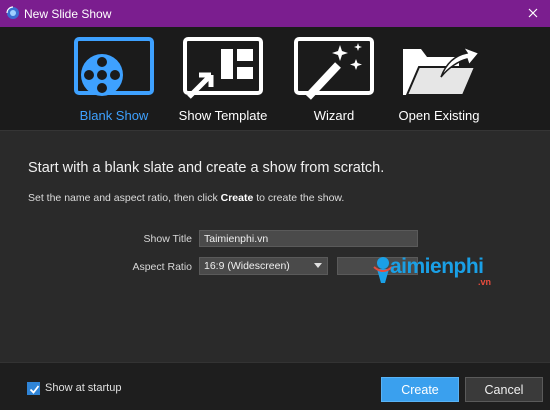 This screenshot has height=410, width=550. I want to click on cancel-button: Cancel, so click(504, 389).